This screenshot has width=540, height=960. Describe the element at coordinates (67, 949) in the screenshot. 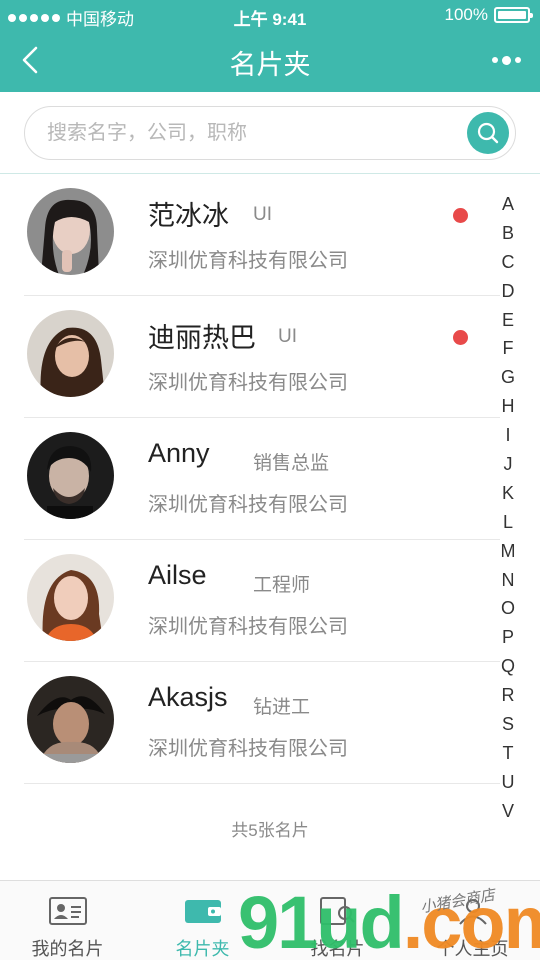

I see `tab-label: 我的名片` at that location.